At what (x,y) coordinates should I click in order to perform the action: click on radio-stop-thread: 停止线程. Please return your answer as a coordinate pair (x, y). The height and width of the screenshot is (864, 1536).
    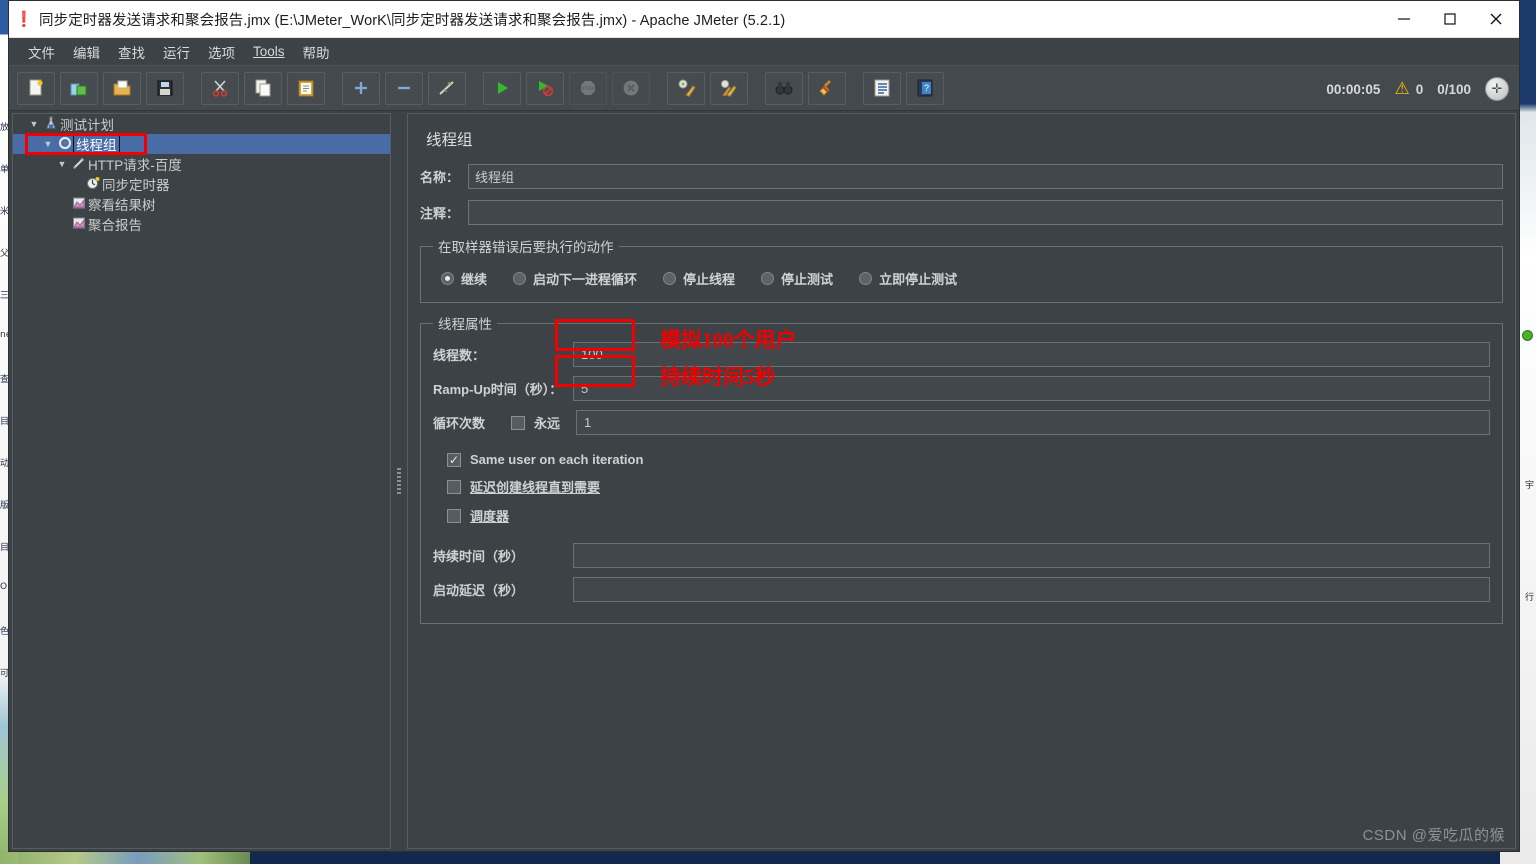
    Looking at the image, I should click on (699, 278).